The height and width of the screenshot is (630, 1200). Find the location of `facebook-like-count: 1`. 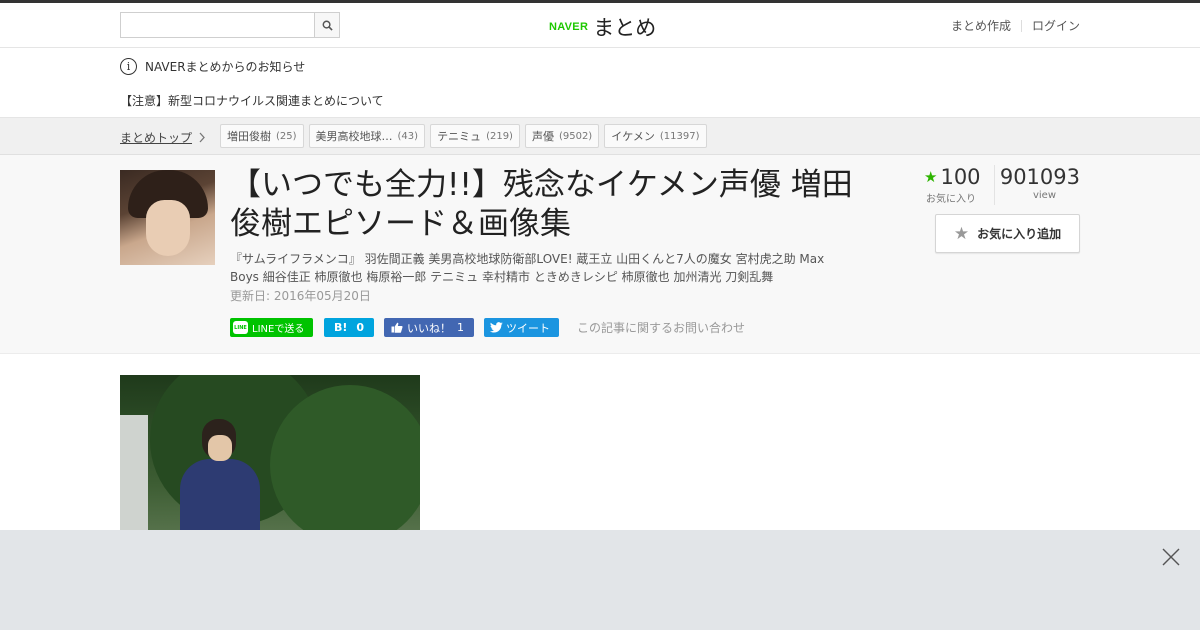

facebook-like-count: 1 is located at coordinates (460, 327).